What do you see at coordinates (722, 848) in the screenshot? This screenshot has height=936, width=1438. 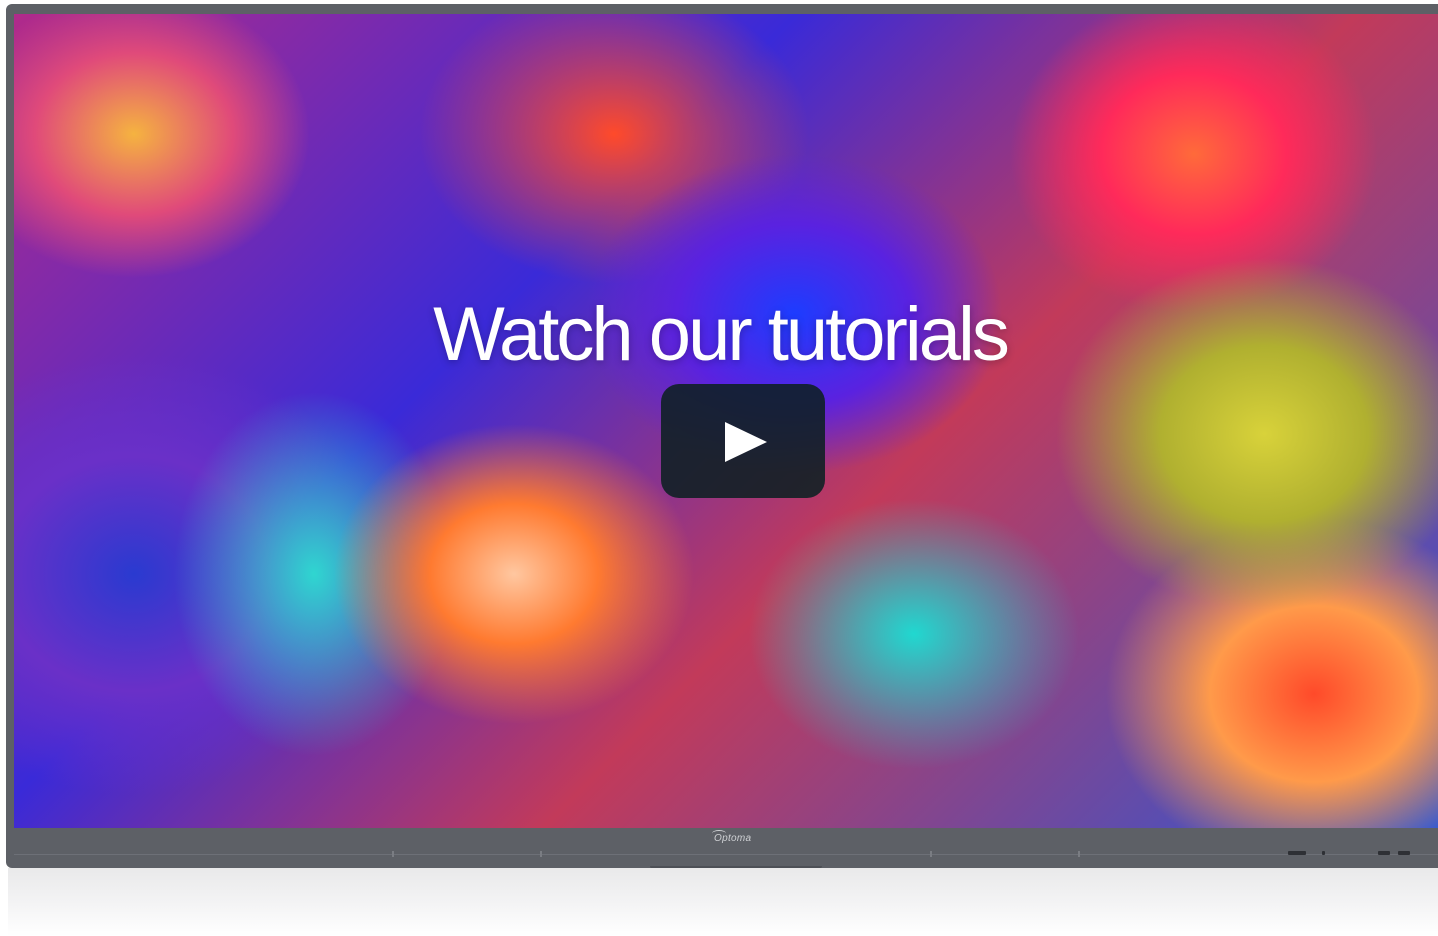 I see `display-bezel: Optoma` at bounding box center [722, 848].